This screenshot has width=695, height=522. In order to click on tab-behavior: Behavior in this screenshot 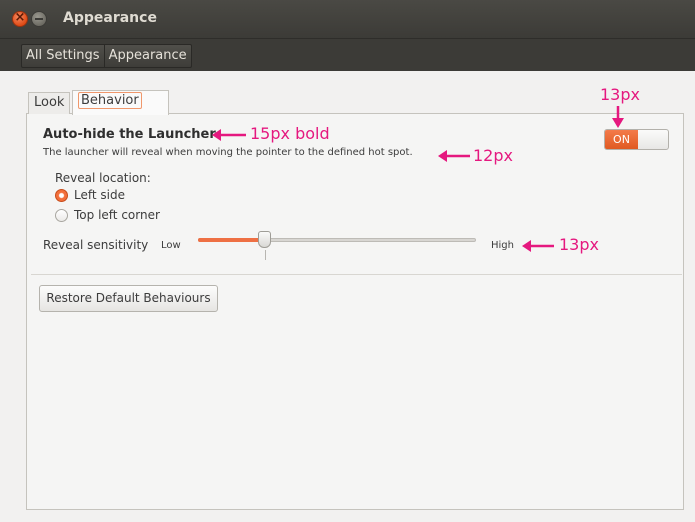, I will do `click(120, 102)`.